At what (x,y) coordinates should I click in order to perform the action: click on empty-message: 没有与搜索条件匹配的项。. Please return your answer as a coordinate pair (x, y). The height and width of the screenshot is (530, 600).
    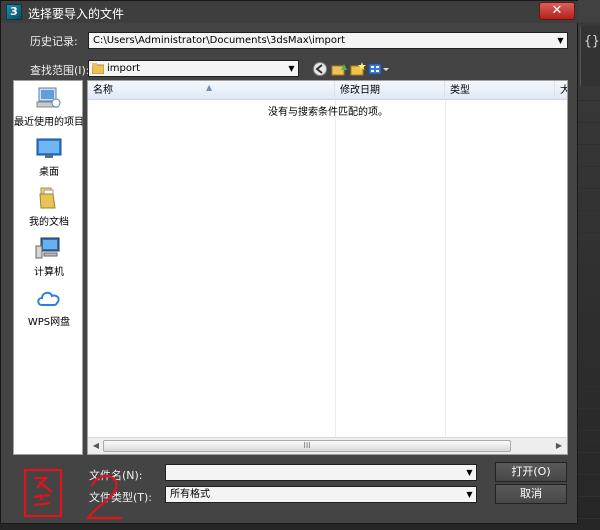
    Looking at the image, I should click on (328, 112).